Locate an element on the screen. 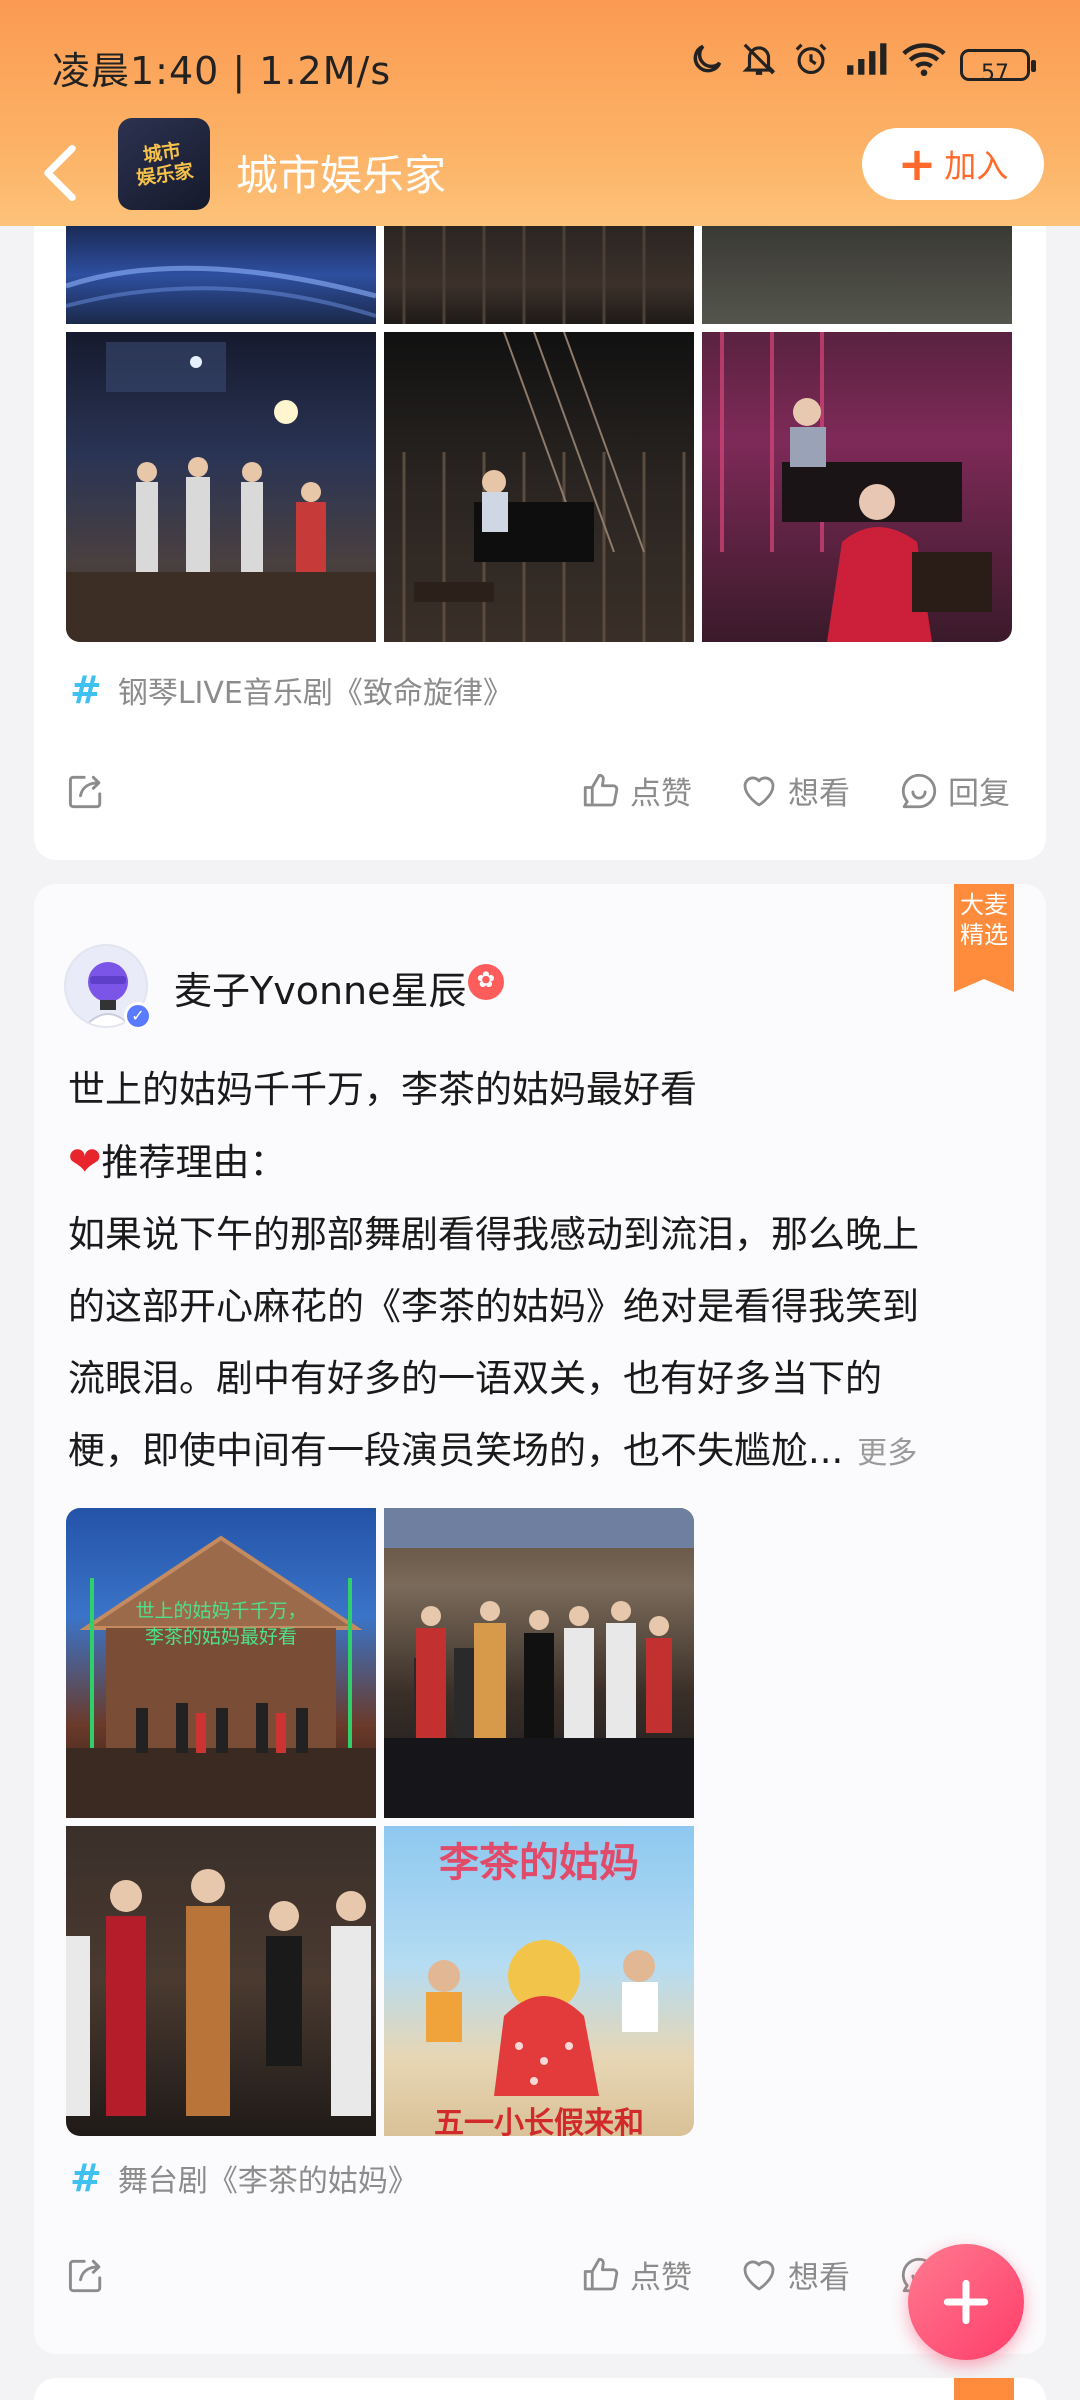 This screenshot has height=2400, width=1080. reply-label: 回复 is located at coordinates (979, 794).